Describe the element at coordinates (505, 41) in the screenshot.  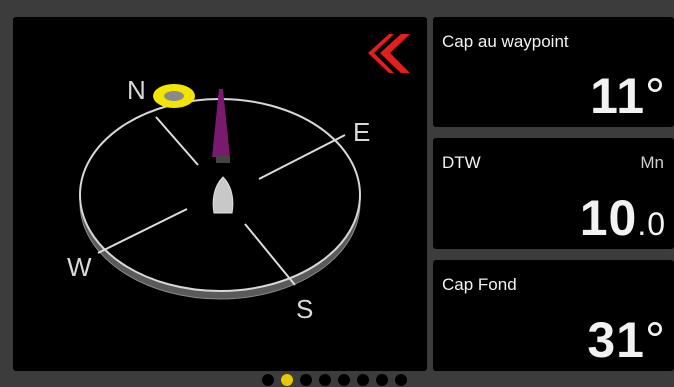
I see `panel-label: Cap au waypoint` at that location.